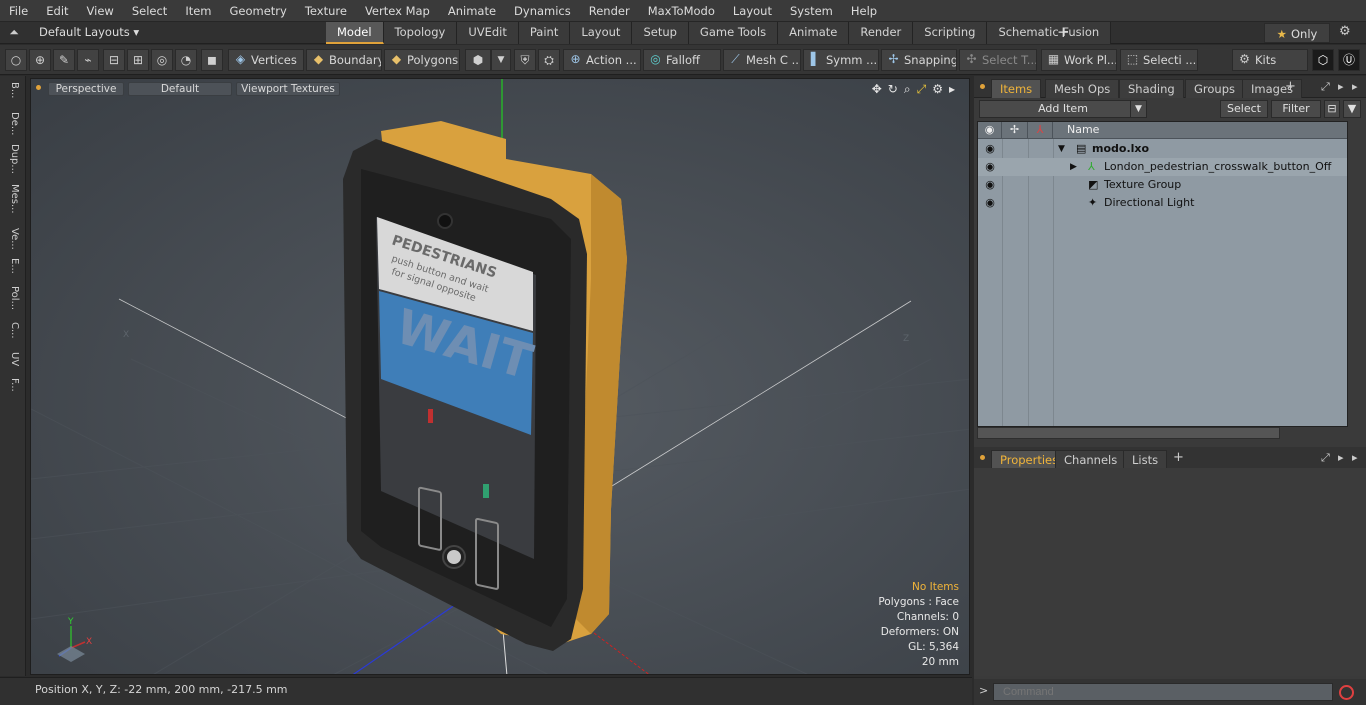  Describe the element at coordinates (149, 11) in the screenshot. I see `menu-select: Select` at that location.